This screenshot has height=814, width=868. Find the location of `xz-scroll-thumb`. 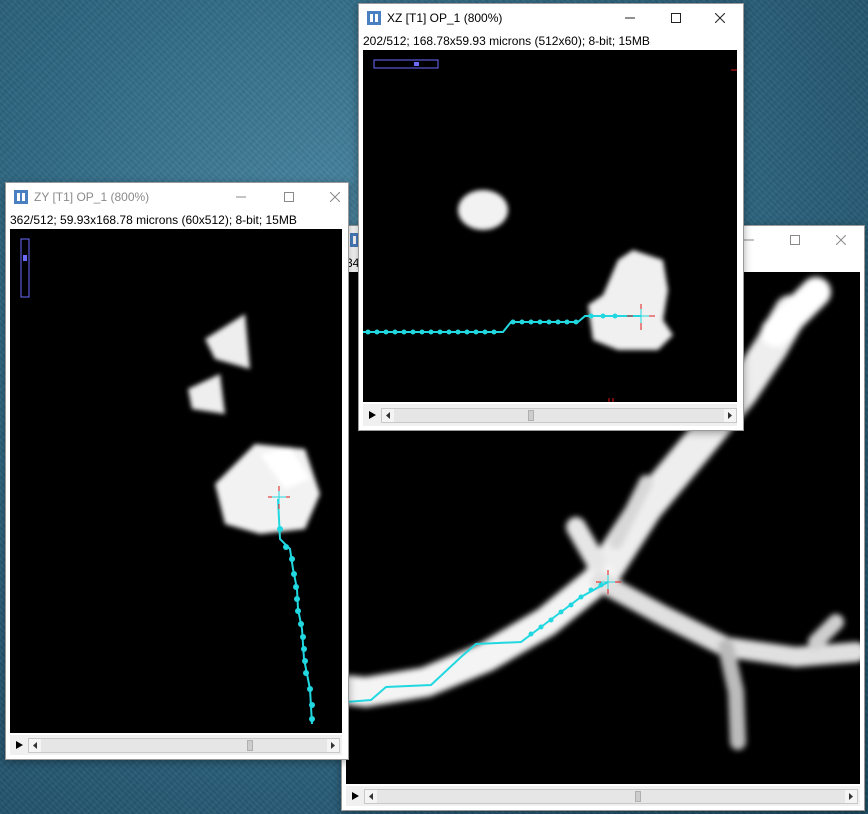

xz-scroll-thumb is located at coordinates (531, 415).